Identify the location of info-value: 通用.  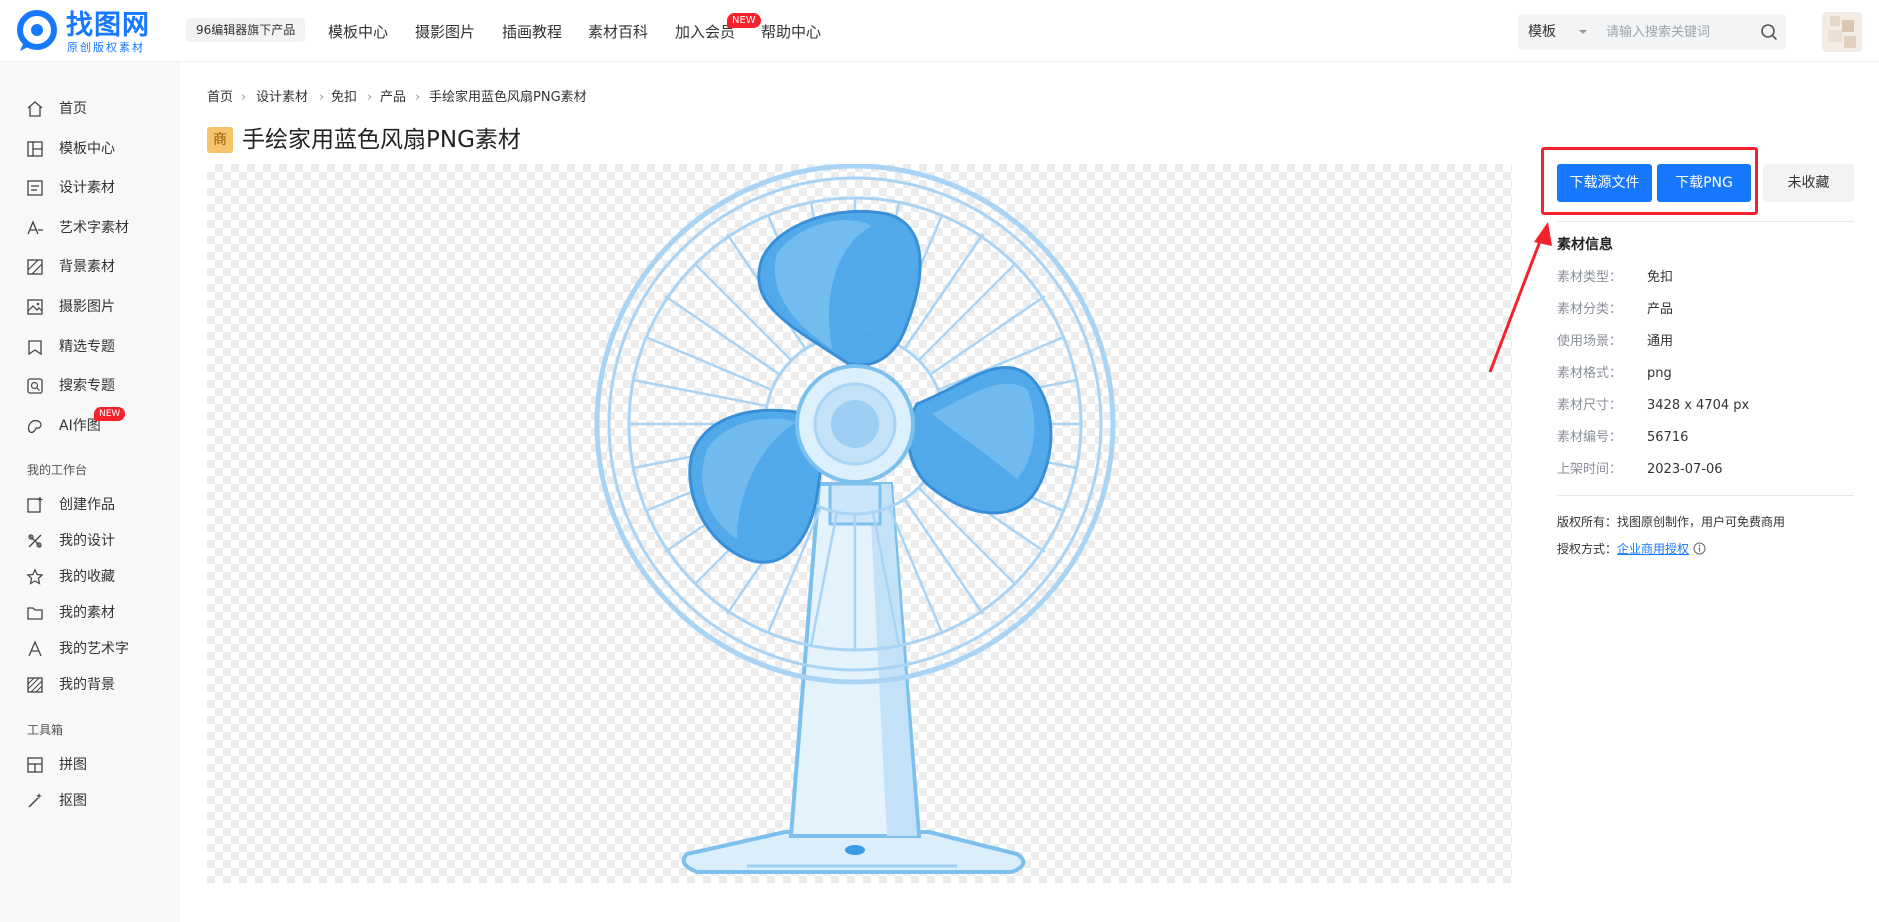
(1660, 341).